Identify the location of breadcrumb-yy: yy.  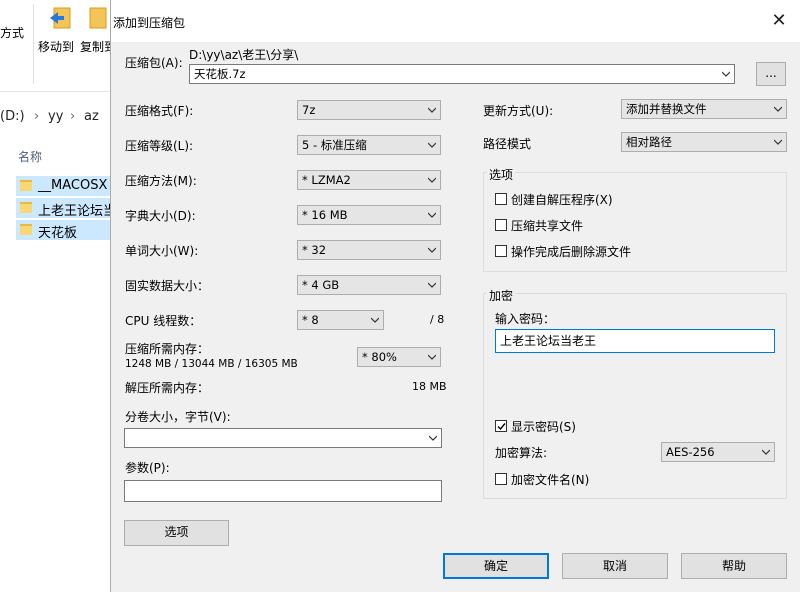
(55, 116).